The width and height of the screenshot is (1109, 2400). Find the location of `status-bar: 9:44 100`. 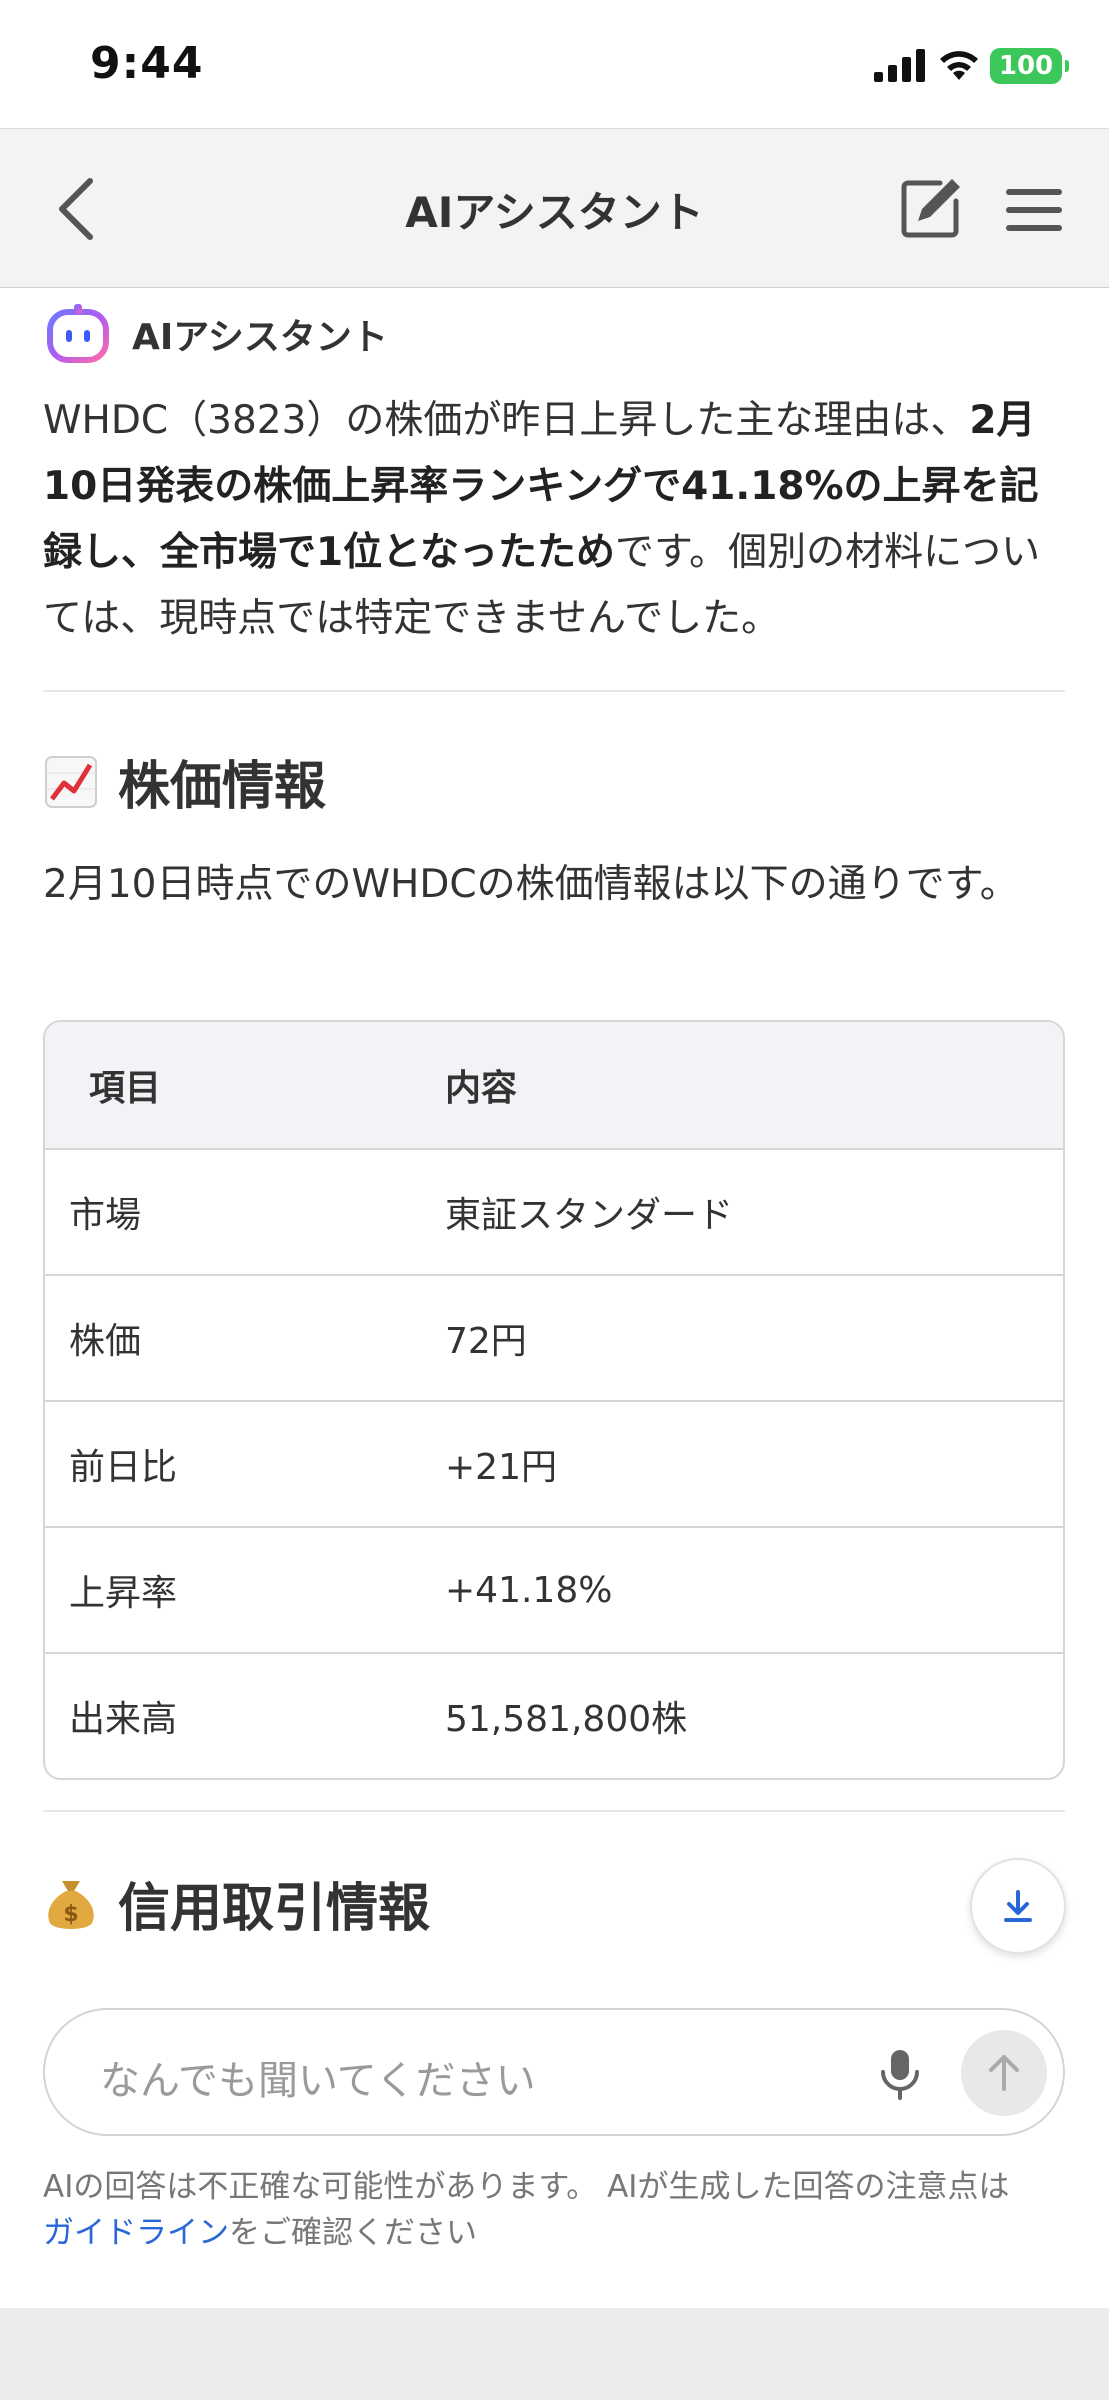

status-bar: 9:44 100 is located at coordinates (554, 64).